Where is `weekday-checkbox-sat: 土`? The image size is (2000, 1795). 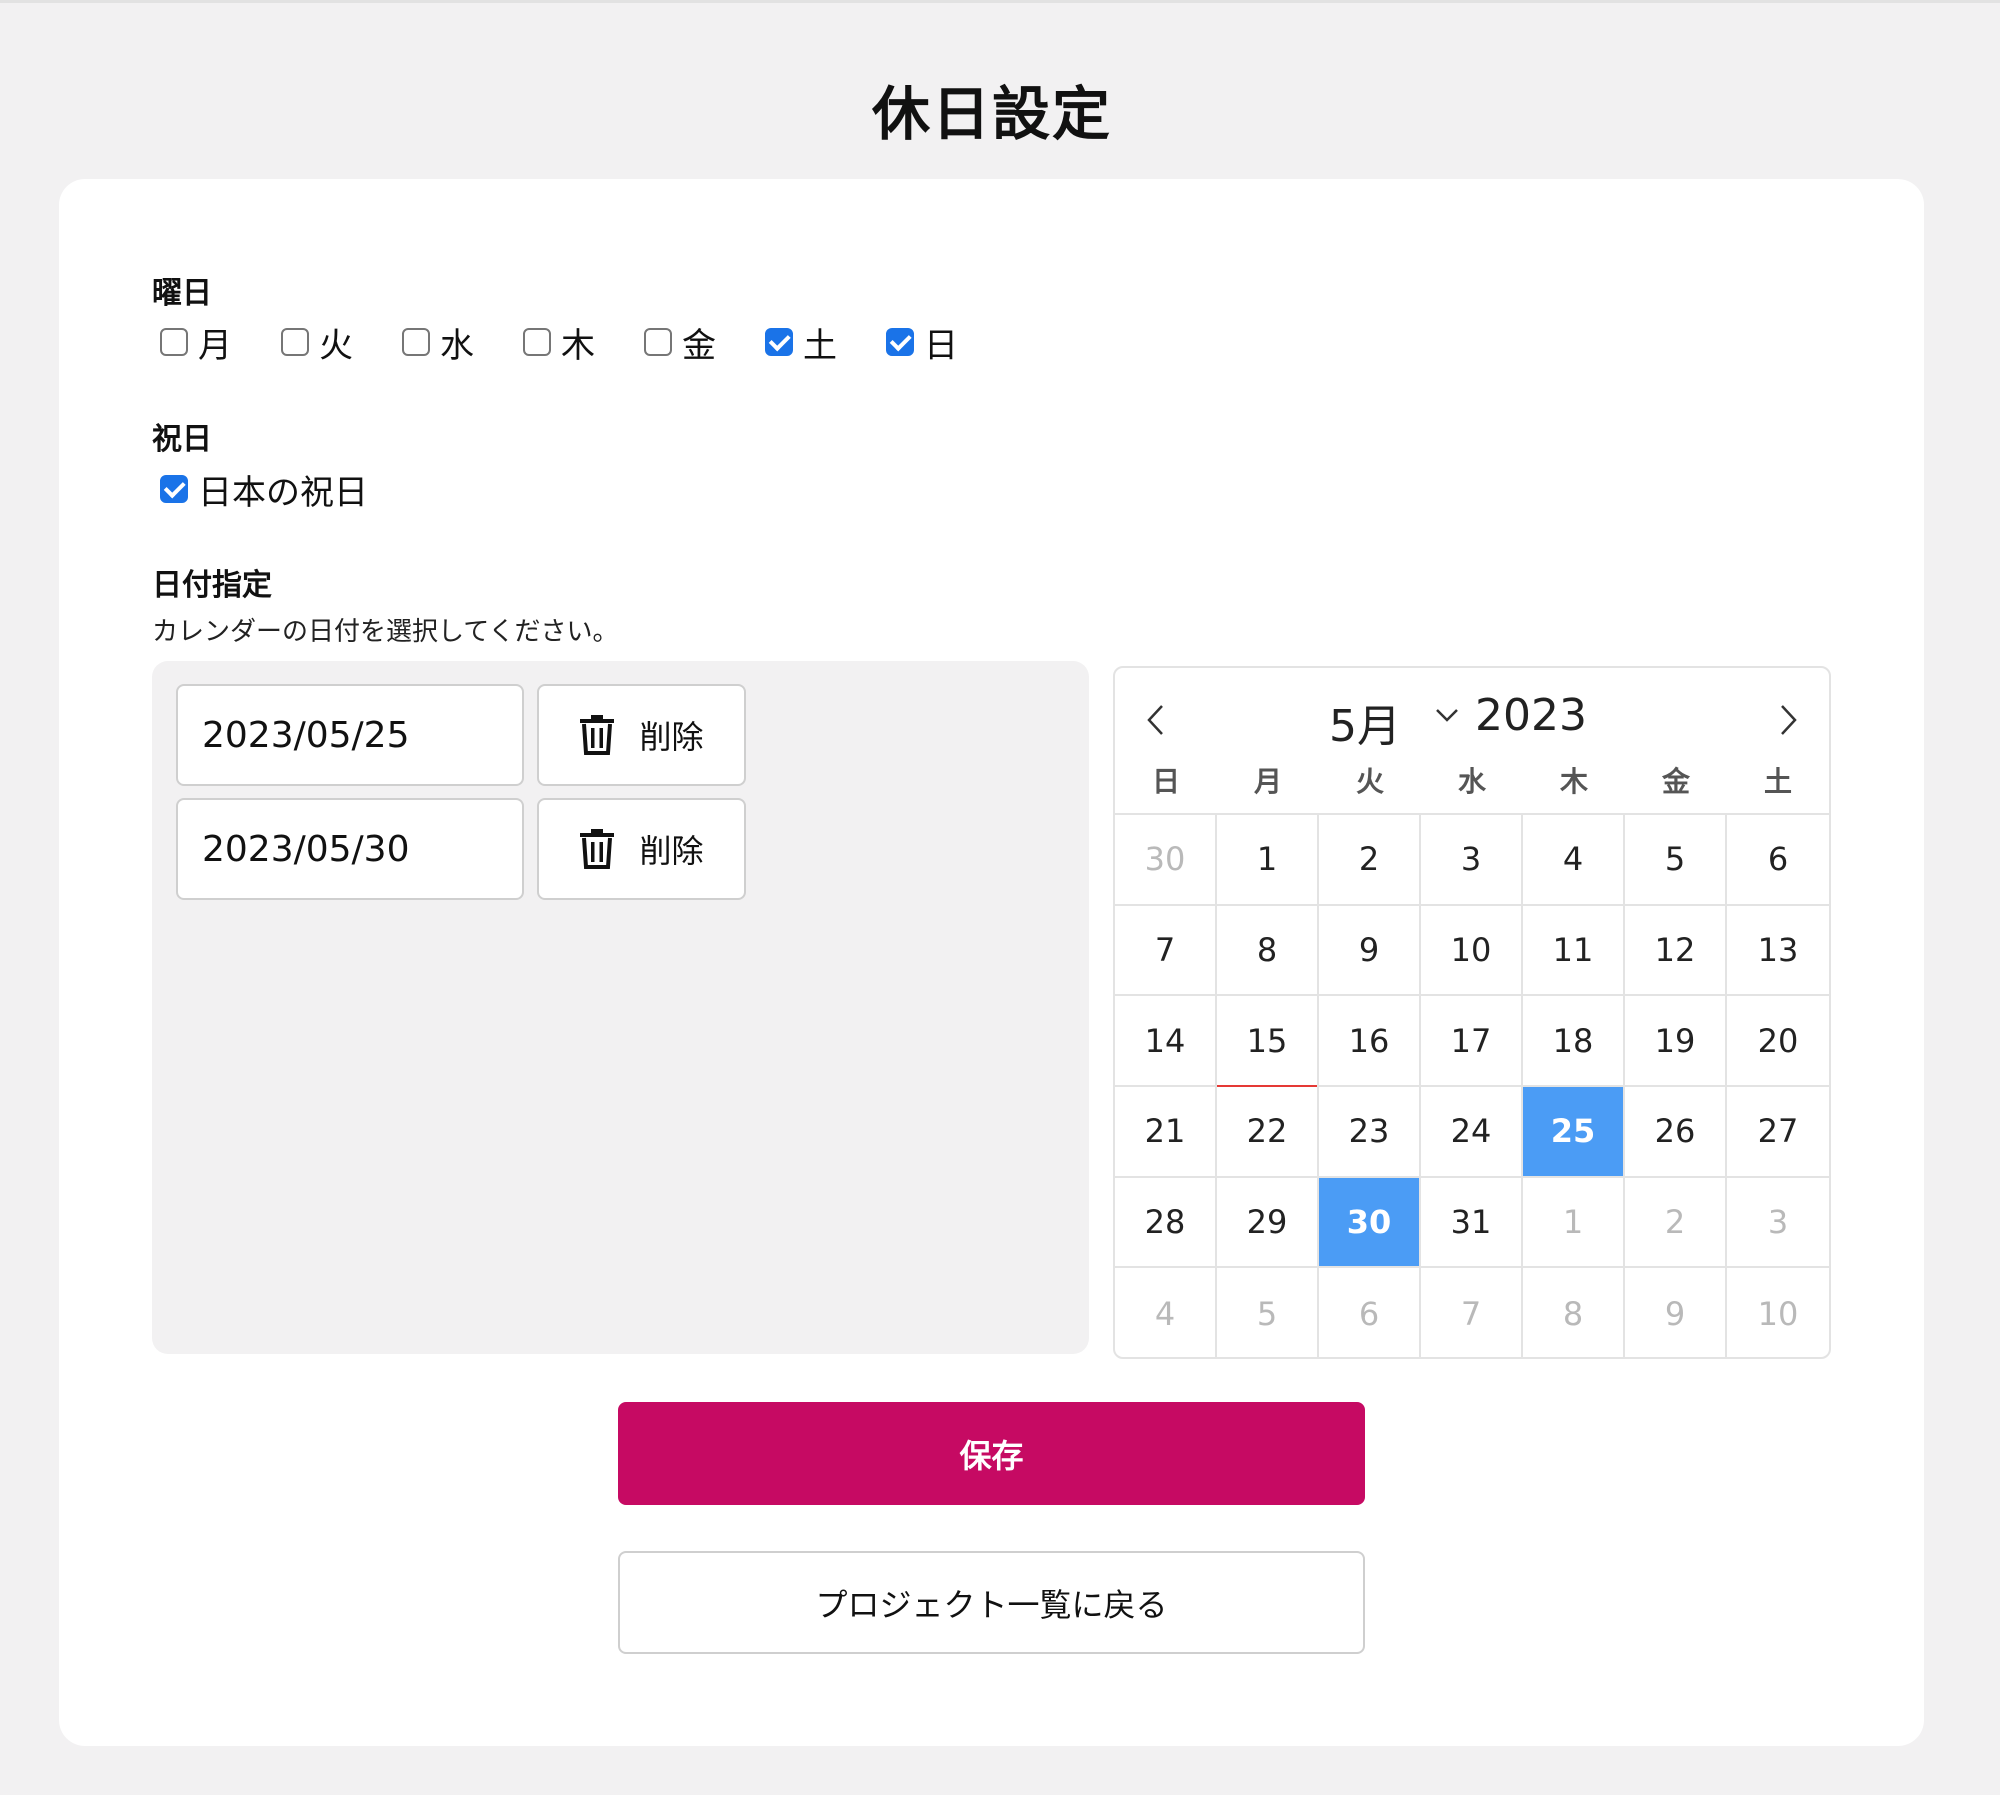 weekday-checkbox-sat: 土 is located at coordinates (825, 342).